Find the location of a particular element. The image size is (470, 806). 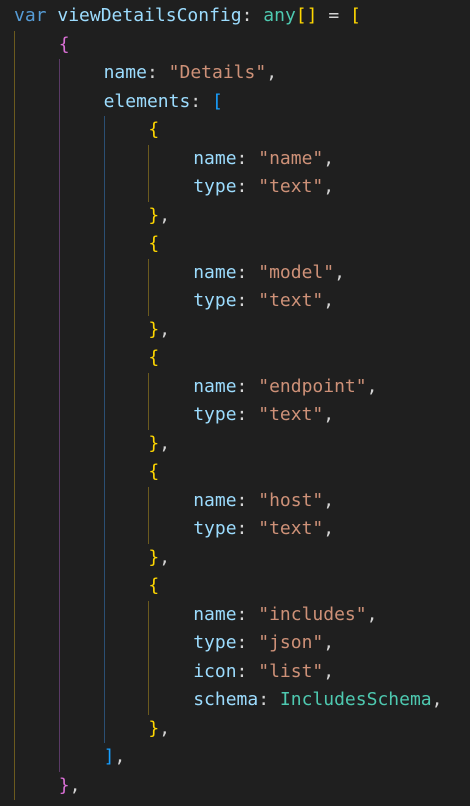

code-line: ], is located at coordinates (115, 757).